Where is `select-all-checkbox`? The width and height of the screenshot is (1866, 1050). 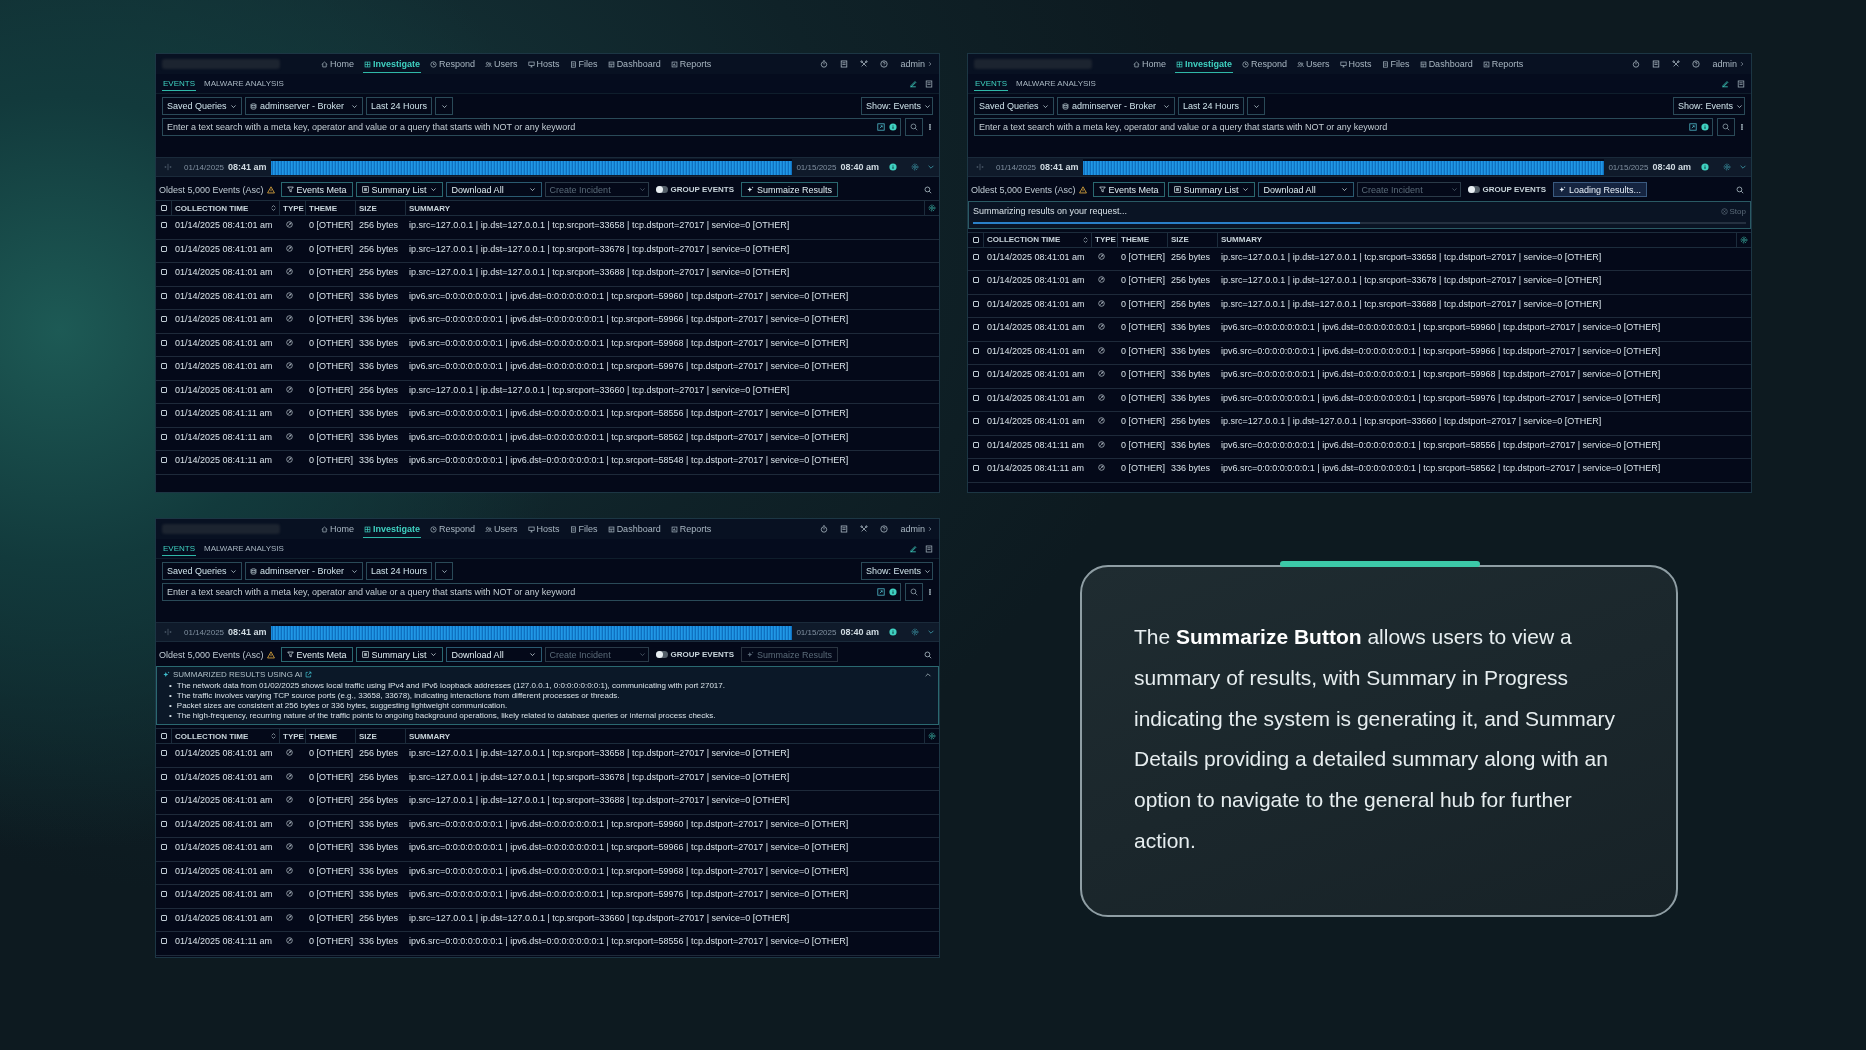 select-all-checkbox is located at coordinates (975, 239).